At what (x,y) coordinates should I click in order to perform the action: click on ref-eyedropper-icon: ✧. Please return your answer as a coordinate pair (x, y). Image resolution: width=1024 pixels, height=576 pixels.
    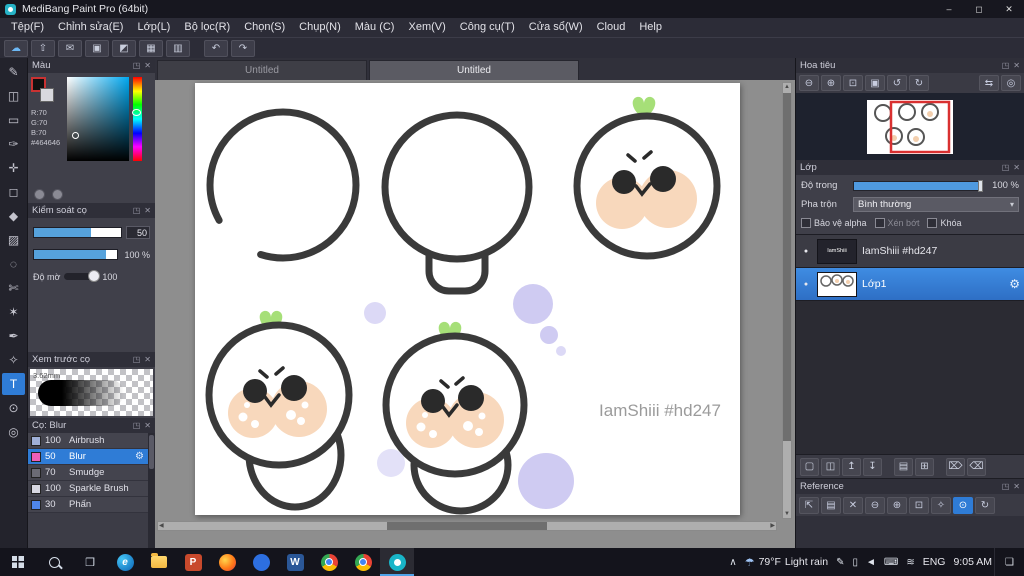
    Looking at the image, I should click on (941, 505).